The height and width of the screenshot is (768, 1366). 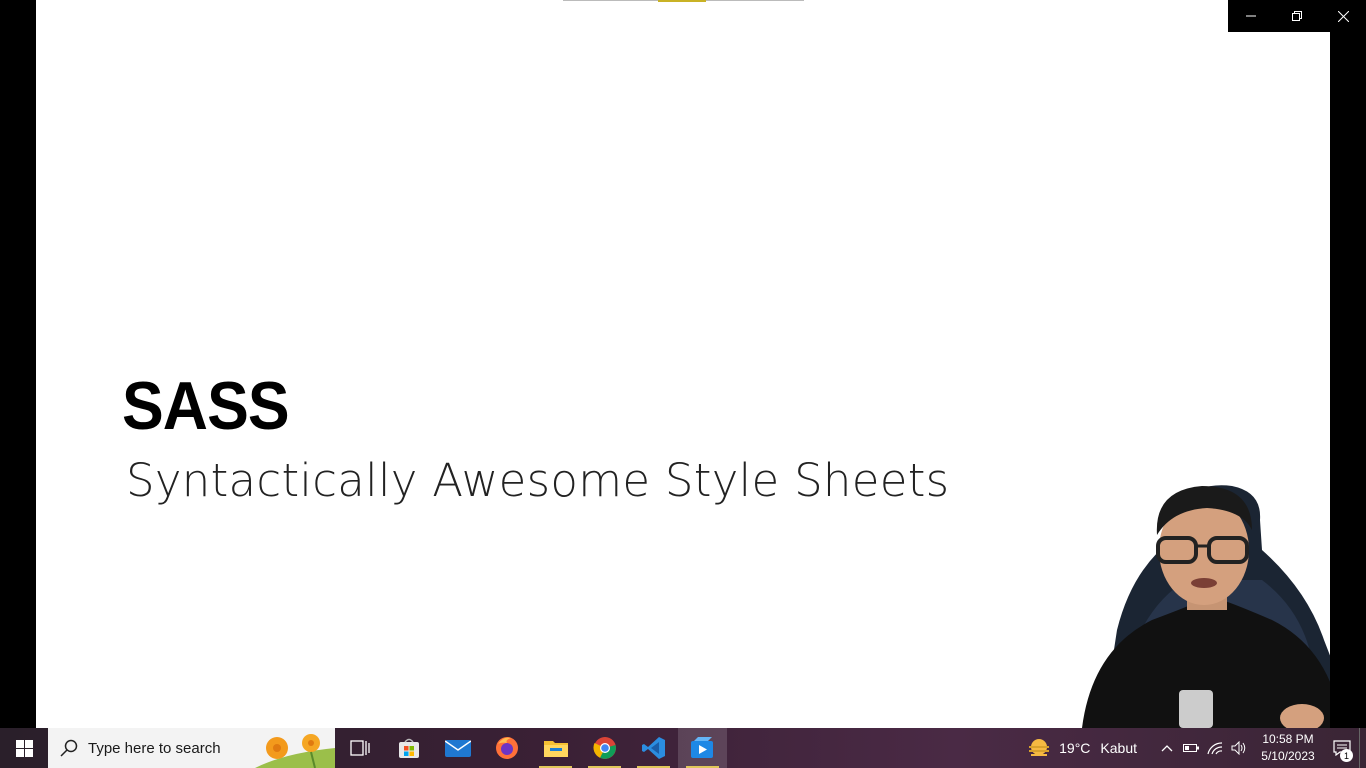 I want to click on microsoft-store-icon, so click(x=408, y=748).